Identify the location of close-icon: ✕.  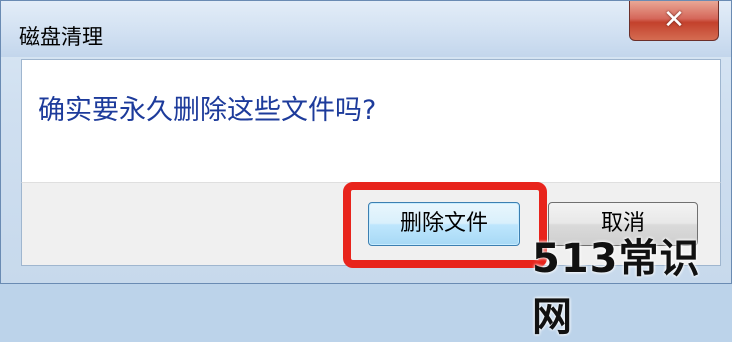
(674, 20).